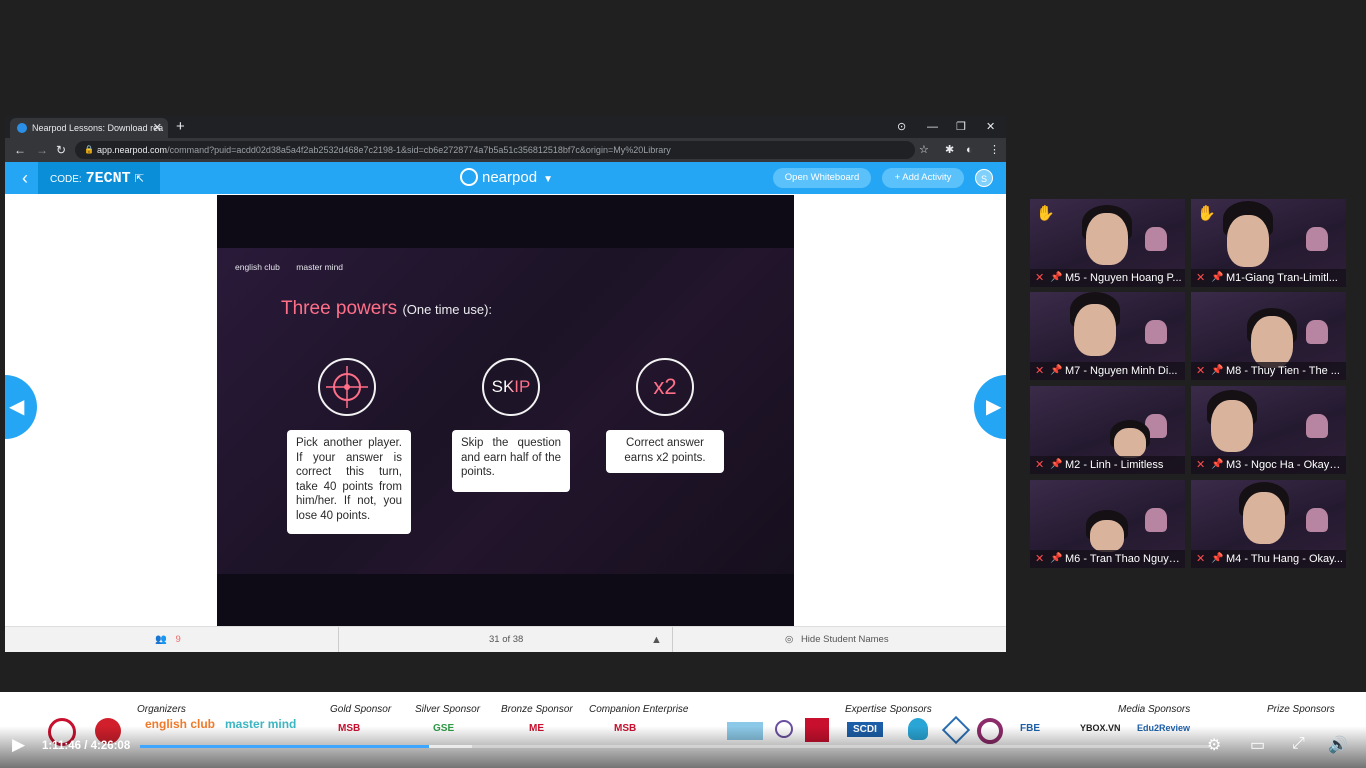 The height and width of the screenshot is (768, 1366). I want to click on nearpod-logo: nearpod ▼, so click(506, 178).